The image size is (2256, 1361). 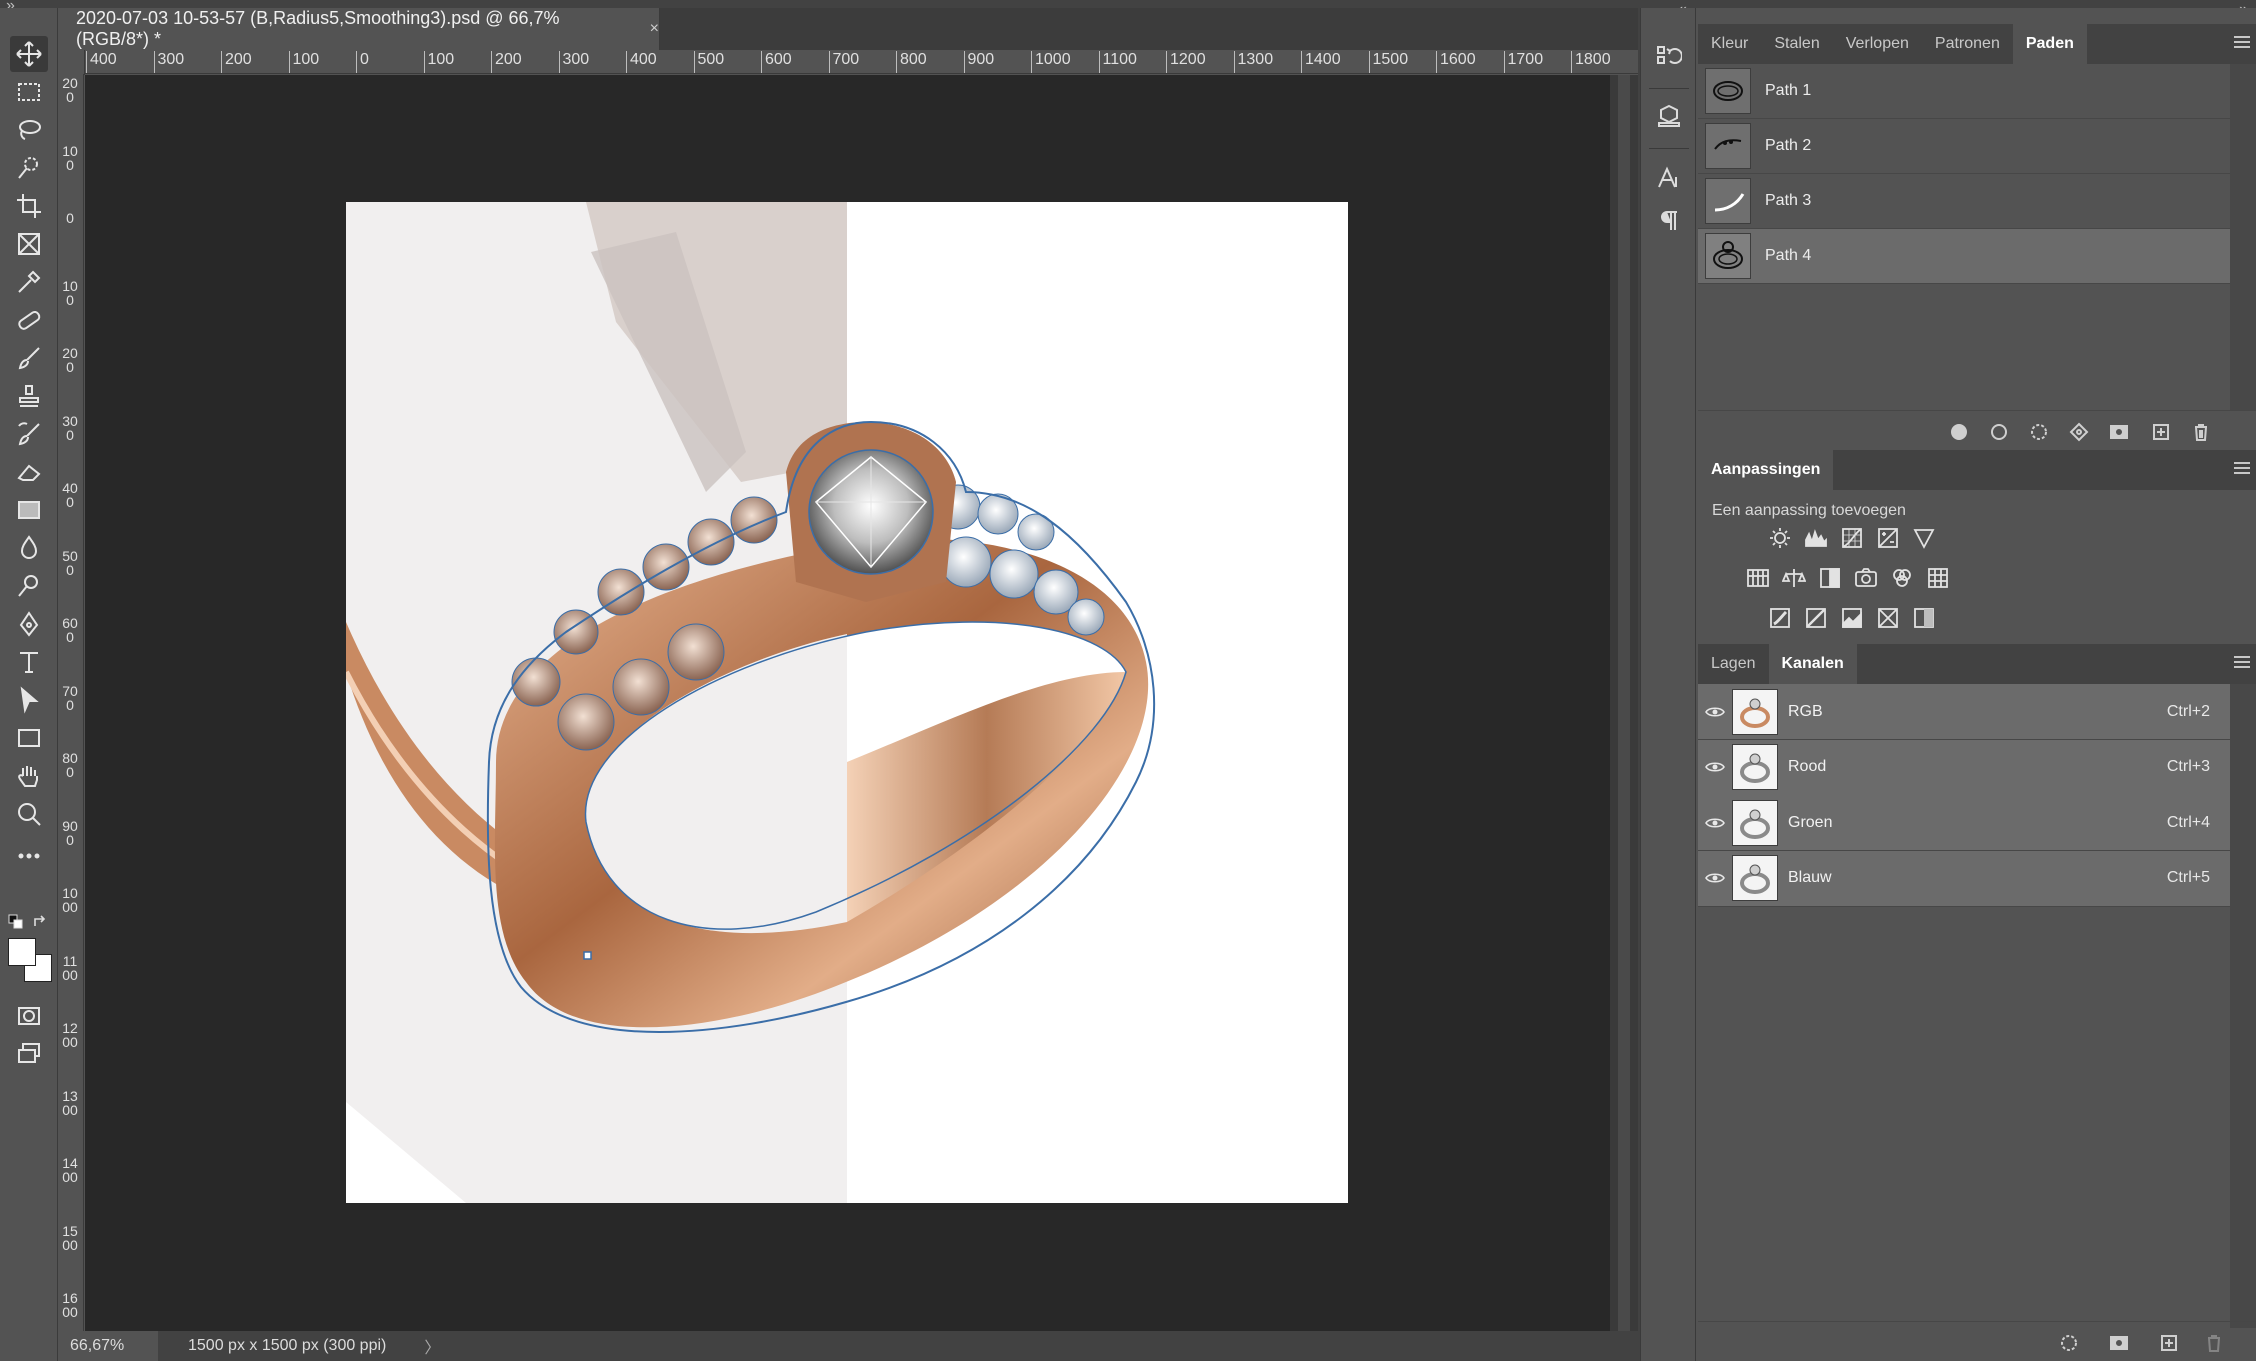 I want to click on make-work-path-icon, so click(x=2079, y=432).